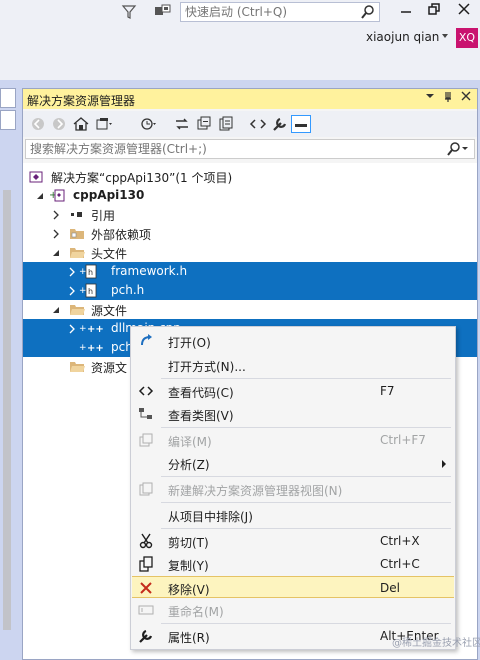  Describe the element at coordinates (250, 271) in the screenshot. I see `tree-item-file: + h framework.h` at that location.